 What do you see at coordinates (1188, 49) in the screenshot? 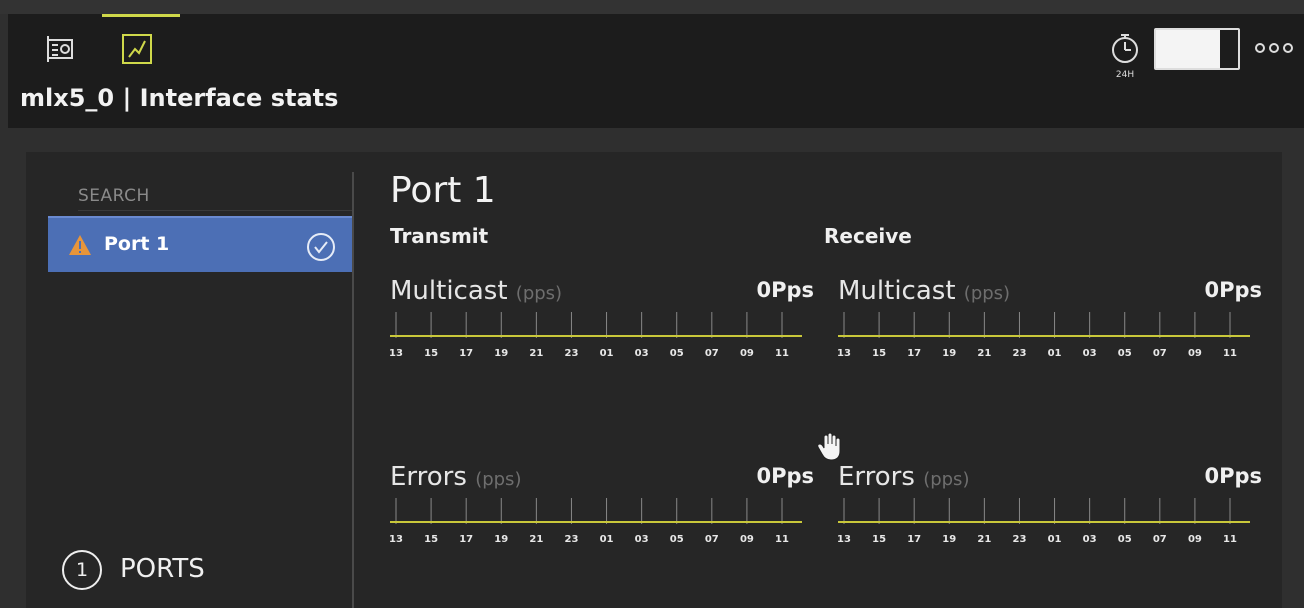
I see `toggle-knob` at bounding box center [1188, 49].